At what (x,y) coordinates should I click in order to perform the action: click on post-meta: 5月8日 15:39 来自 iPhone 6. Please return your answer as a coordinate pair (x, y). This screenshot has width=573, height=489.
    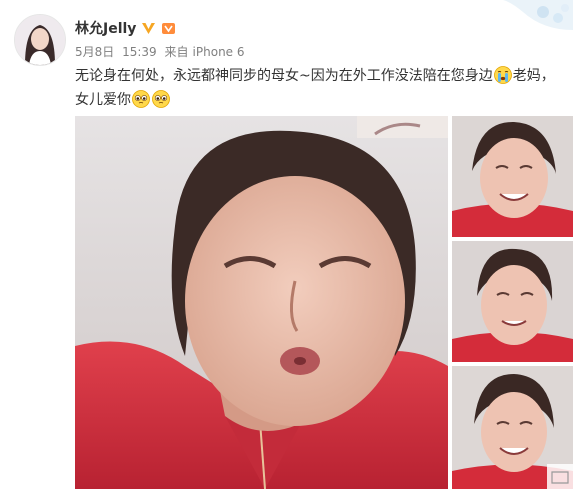
    Looking at the image, I should click on (162, 51).